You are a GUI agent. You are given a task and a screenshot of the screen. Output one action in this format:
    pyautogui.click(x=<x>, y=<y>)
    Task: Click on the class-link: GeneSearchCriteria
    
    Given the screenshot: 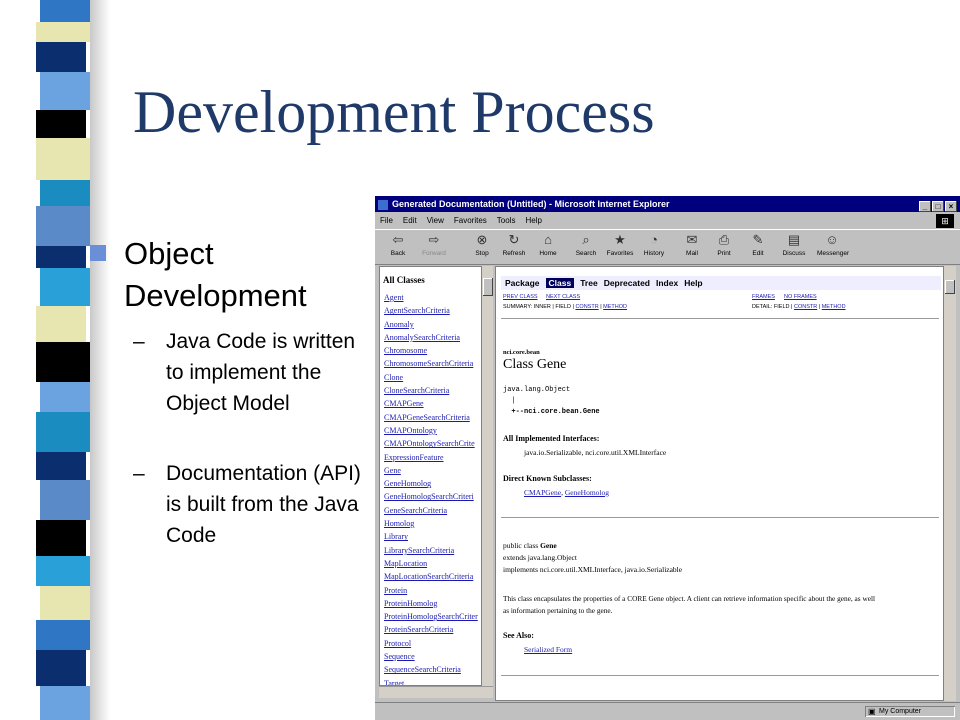 What is the action you would take?
    pyautogui.click(x=431, y=510)
    